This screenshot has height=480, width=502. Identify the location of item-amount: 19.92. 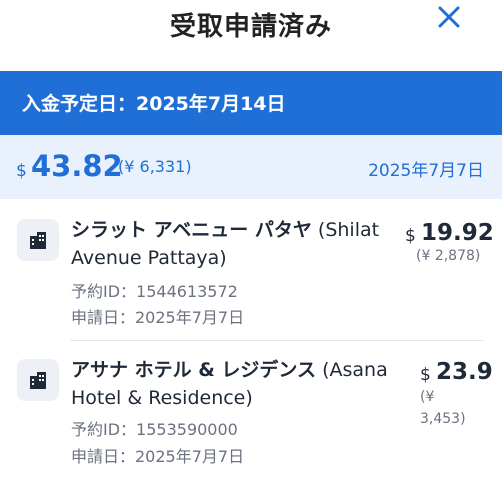
(457, 233).